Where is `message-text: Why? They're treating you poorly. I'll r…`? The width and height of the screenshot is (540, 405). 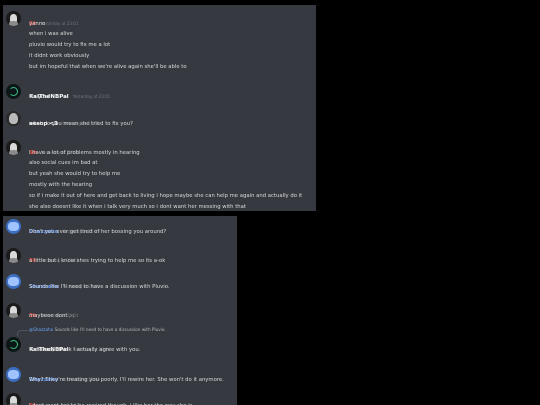
message-text: Why? They're treating you poorly. I'll r… is located at coordinates (126, 379).